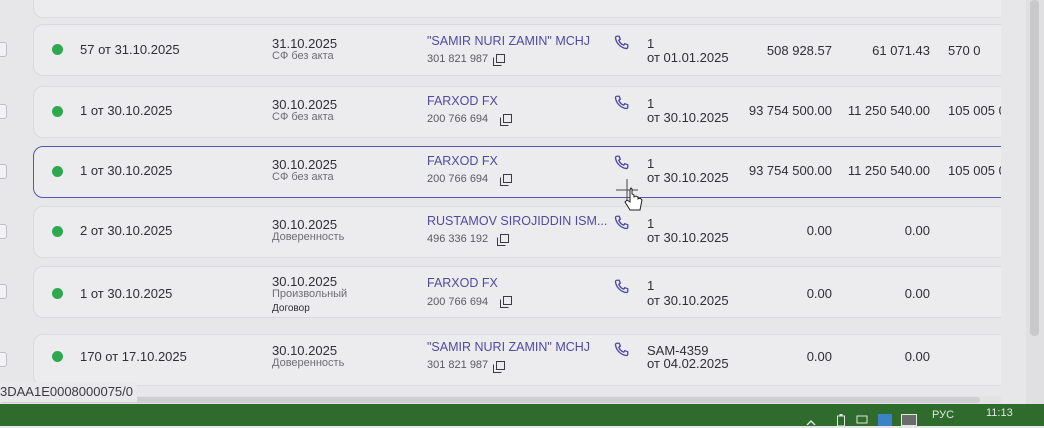  I want to click on document-subtype: Договор, so click(291, 308).